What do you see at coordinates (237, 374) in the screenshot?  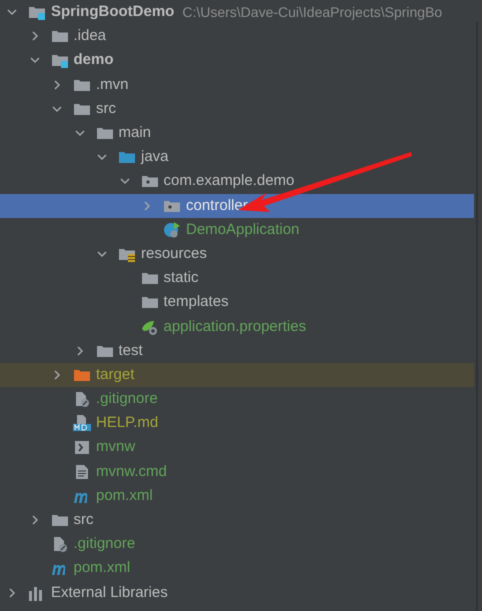 I see `highlighted-tree-row: target` at bounding box center [237, 374].